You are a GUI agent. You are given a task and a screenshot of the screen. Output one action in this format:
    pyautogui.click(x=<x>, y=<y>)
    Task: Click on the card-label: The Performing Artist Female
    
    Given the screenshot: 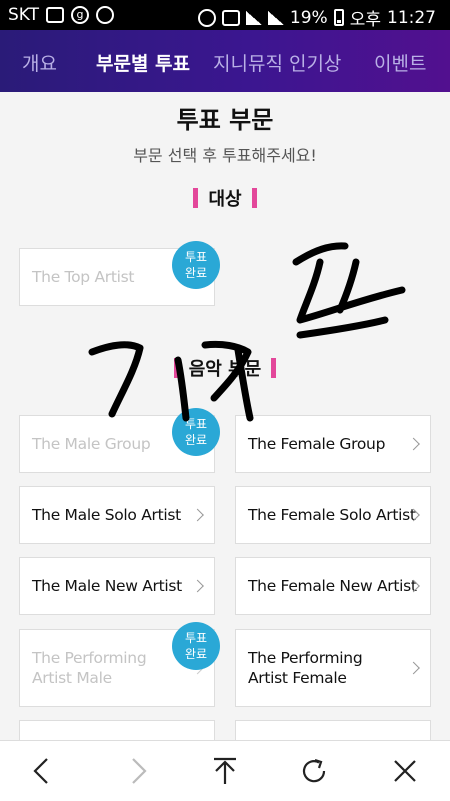 What is the action you would take?
    pyautogui.click(x=305, y=668)
    